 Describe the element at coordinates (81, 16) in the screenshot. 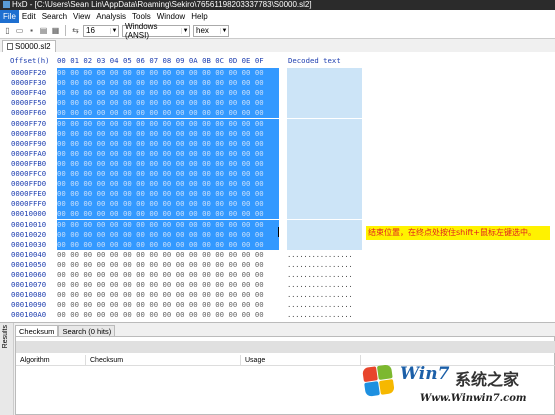

I see `menu-view: View` at that location.